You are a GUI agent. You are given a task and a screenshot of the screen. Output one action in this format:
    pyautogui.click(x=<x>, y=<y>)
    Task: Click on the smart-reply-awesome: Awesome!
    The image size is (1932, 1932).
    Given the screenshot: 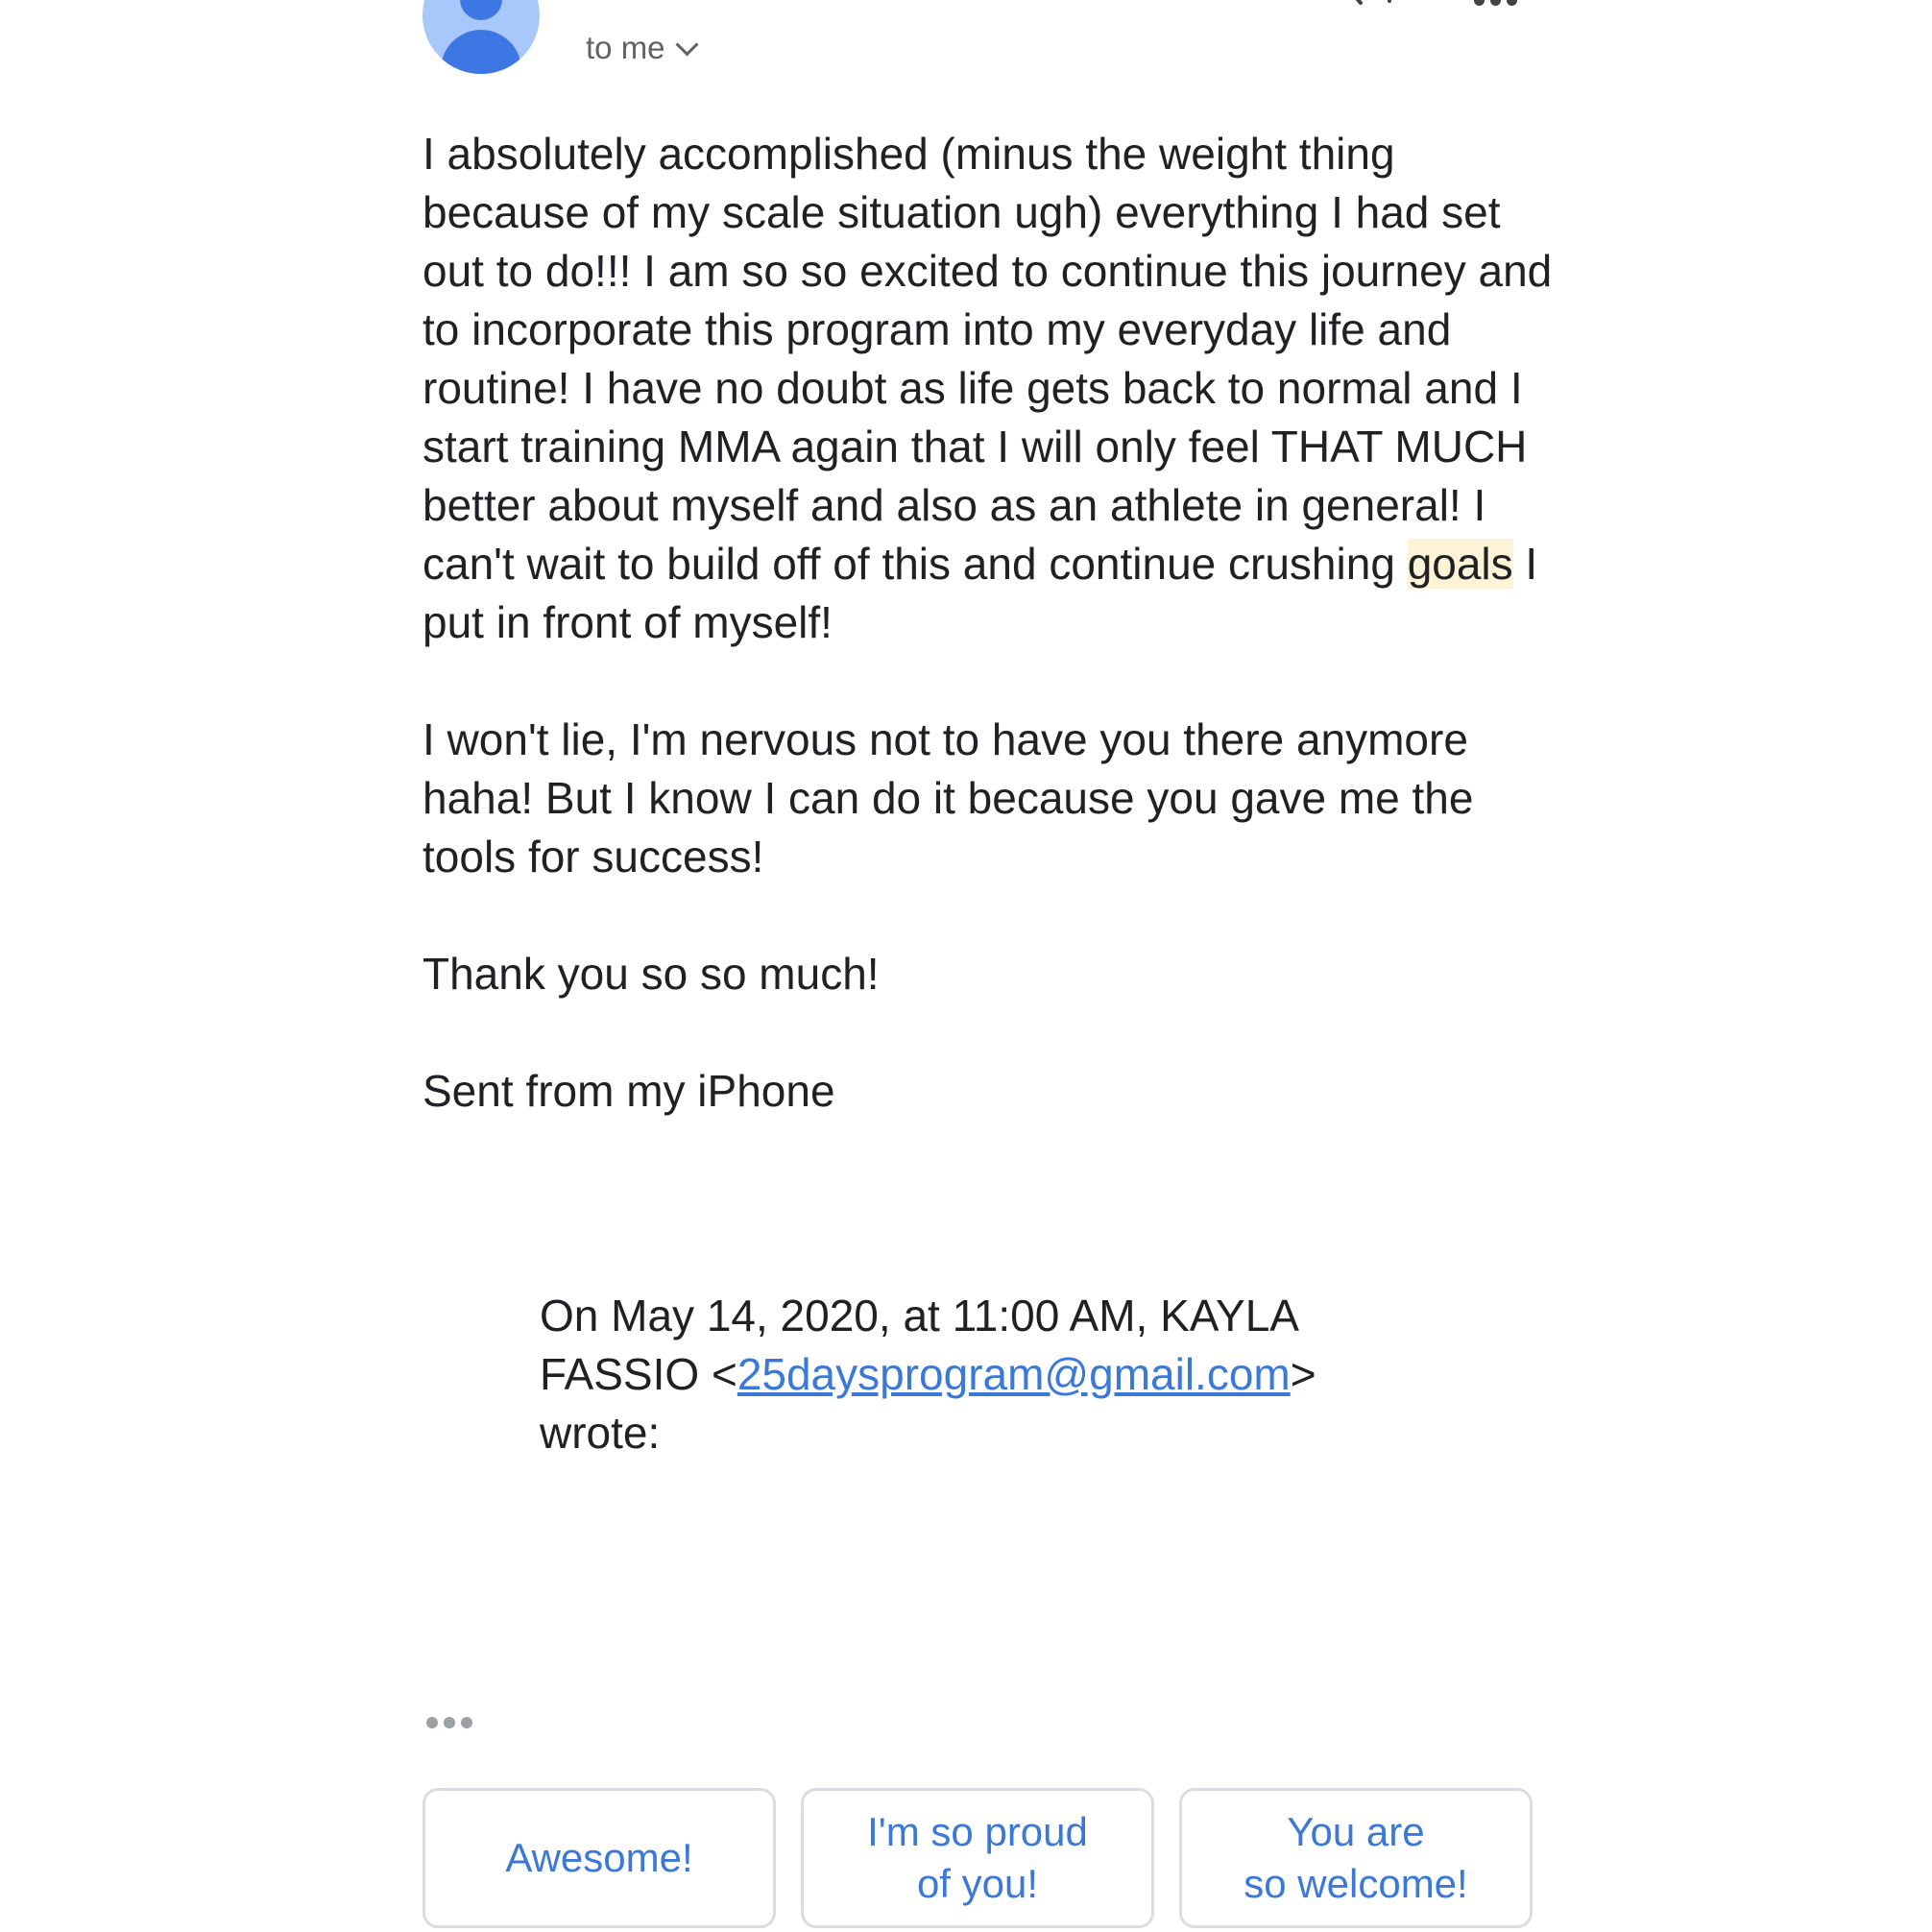 What is the action you would take?
    pyautogui.click(x=599, y=1858)
    